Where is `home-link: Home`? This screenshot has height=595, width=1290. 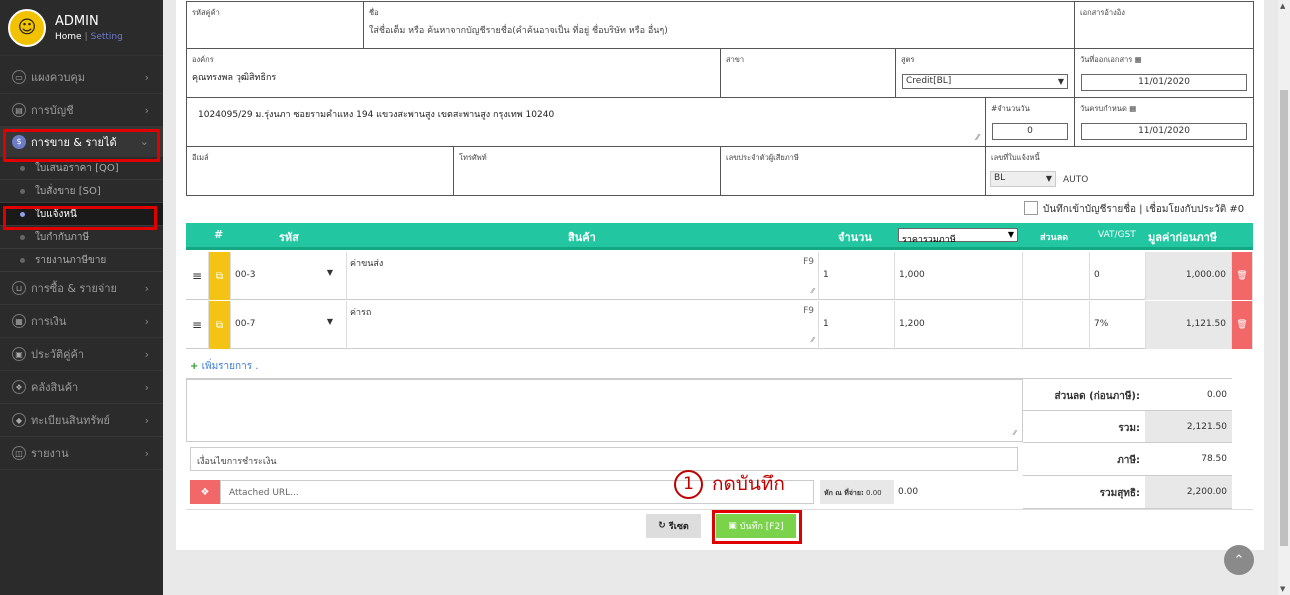 home-link: Home is located at coordinates (68, 37).